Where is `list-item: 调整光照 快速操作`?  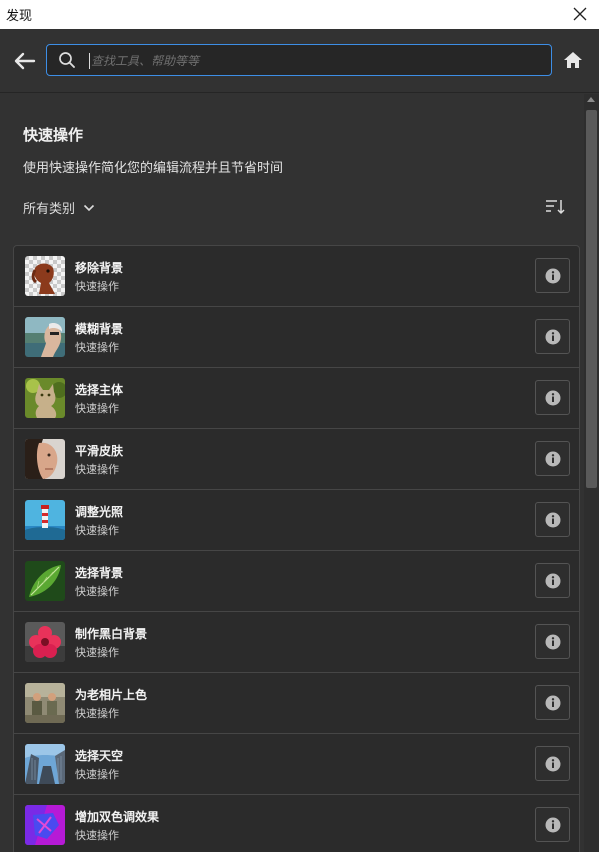
list-item: 调整光照 快速操作 is located at coordinates (296, 520).